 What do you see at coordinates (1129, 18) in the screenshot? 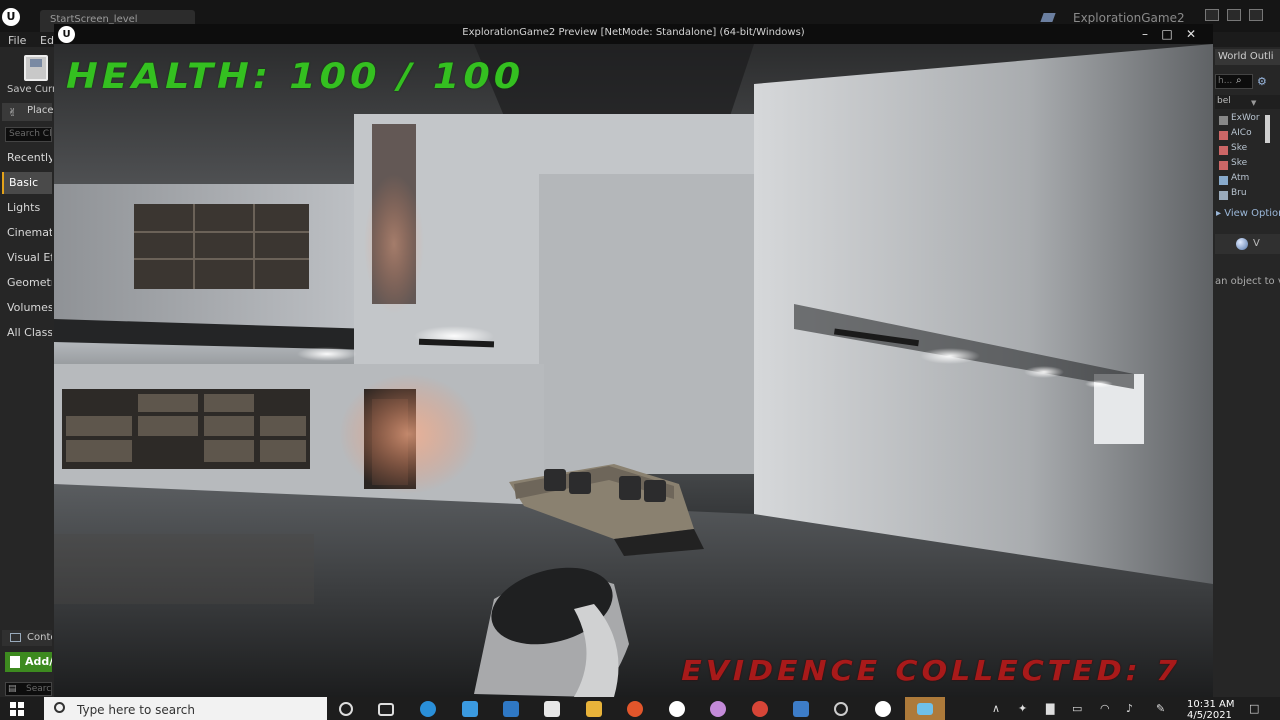
I see `editor-window-title: ExplorationGame2` at bounding box center [1129, 18].